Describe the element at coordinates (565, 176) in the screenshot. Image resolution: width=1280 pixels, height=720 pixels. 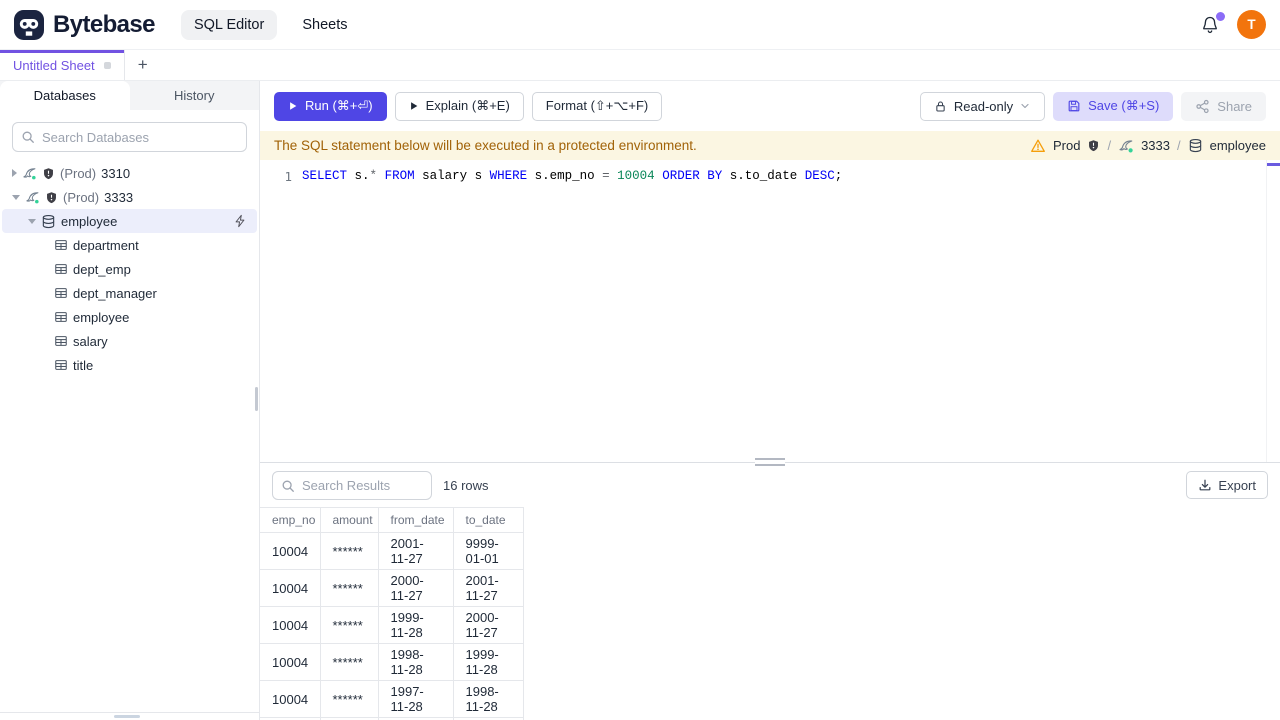
I see `sql-token: s.emp_no` at that location.